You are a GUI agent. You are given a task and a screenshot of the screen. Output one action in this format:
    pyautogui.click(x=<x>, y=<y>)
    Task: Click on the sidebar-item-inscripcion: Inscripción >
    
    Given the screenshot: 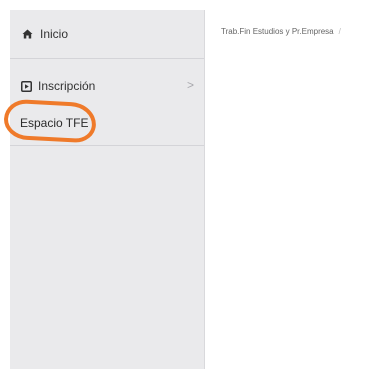 What is the action you would take?
    pyautogui.click(x=107, y=86)
    